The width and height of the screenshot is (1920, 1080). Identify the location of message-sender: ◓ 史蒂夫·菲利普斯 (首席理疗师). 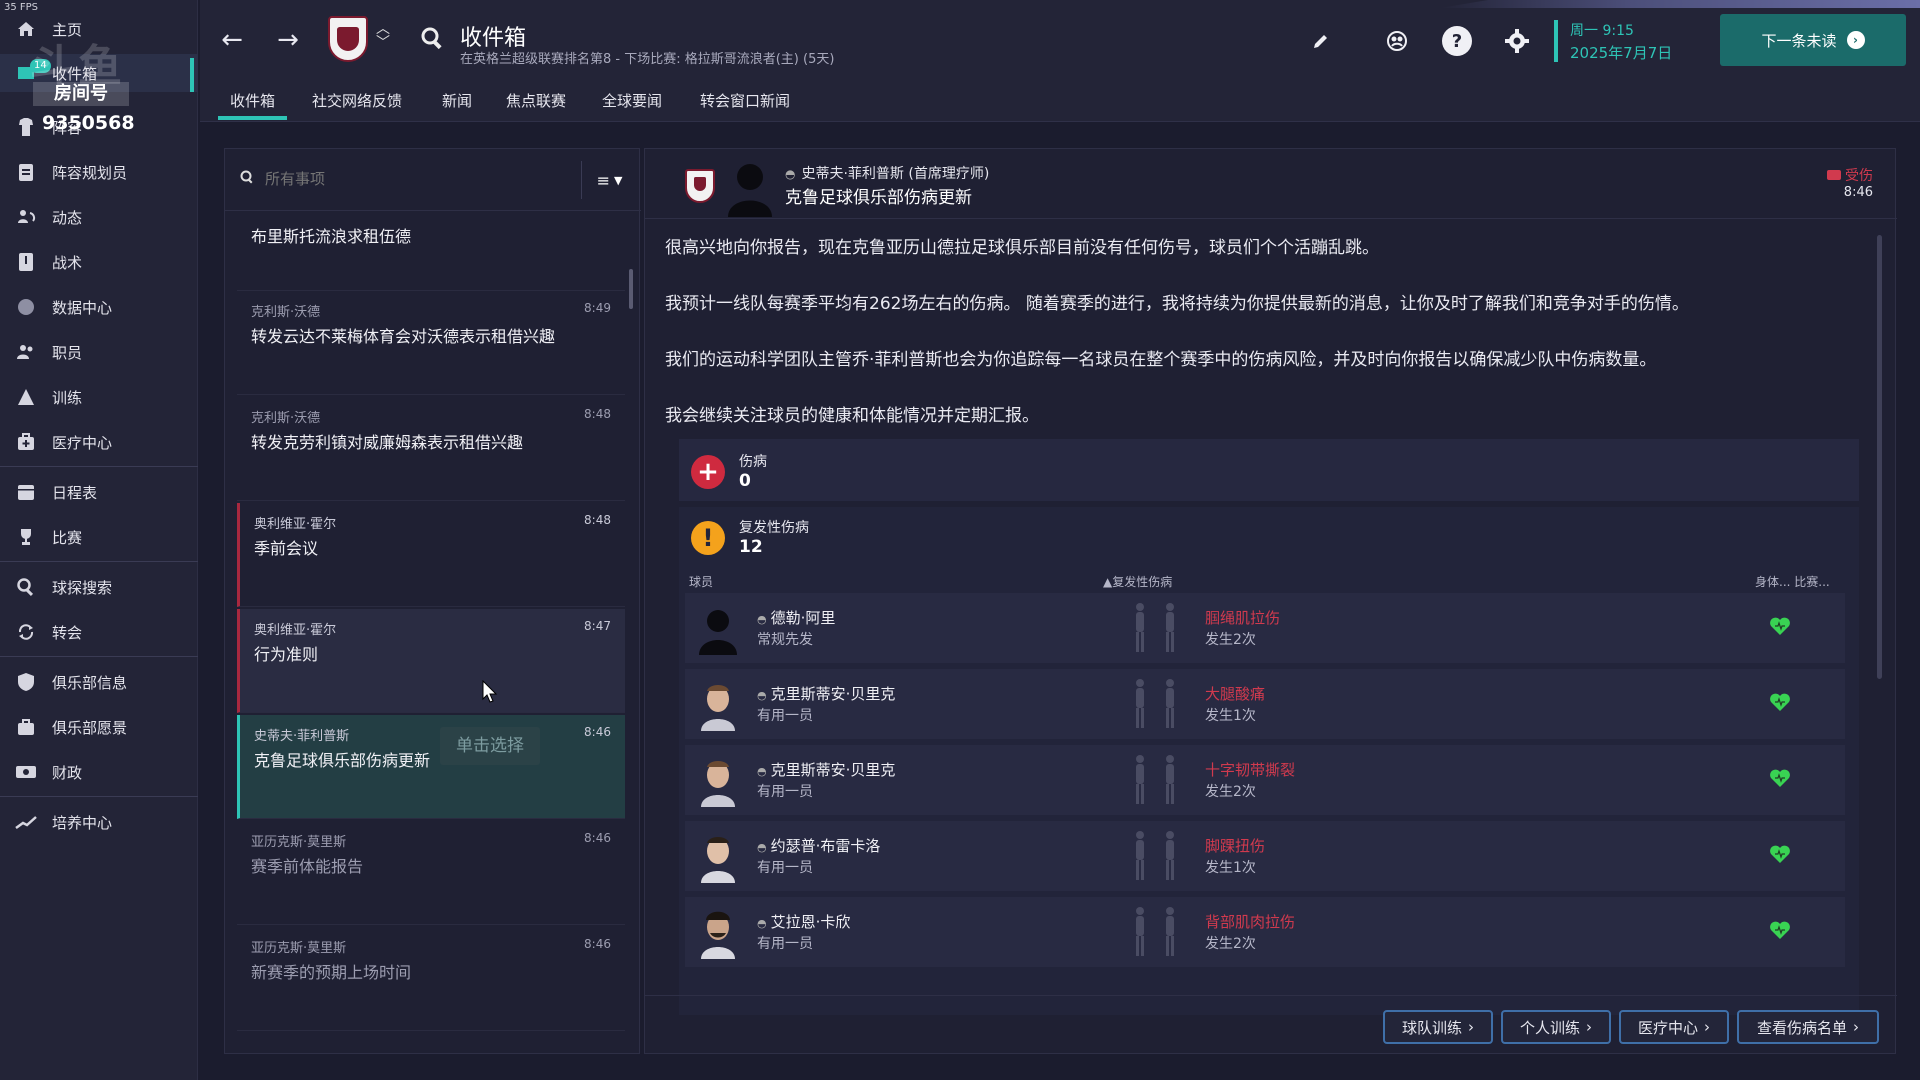
(887, 173).